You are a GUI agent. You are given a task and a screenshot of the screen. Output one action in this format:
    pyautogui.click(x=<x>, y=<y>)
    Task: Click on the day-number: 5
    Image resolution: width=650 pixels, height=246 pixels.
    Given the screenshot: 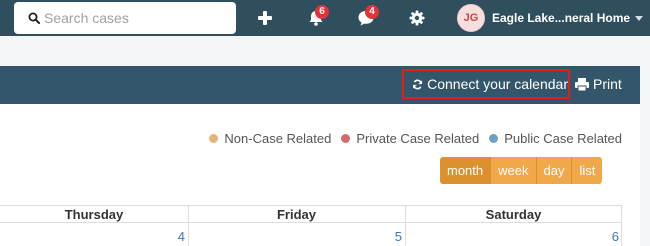 What is the action you would take?
    pyautogui.click(x=398, y=236)
    